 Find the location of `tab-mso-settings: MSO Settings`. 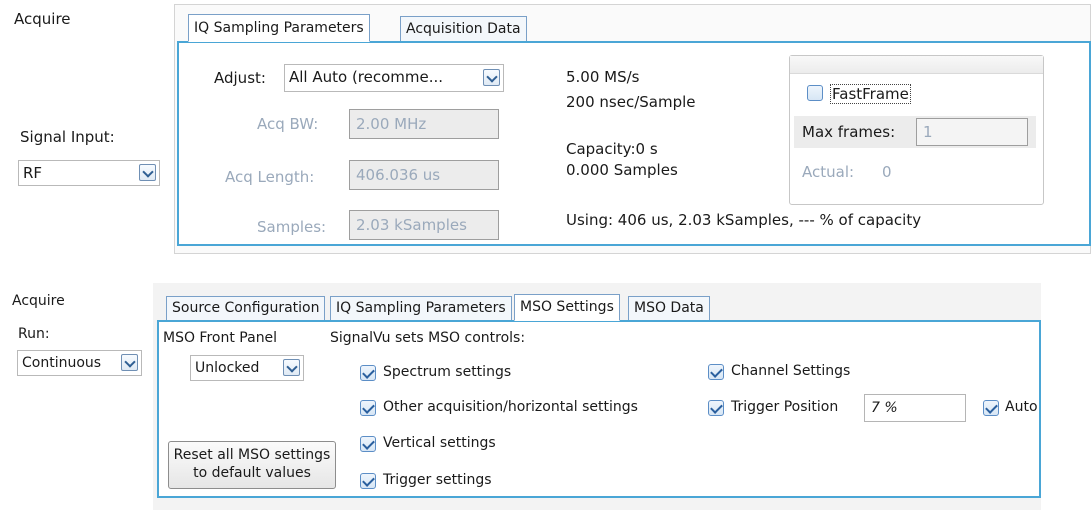

tab-mso-settings: MSO Settings is located at coordinates (567, 307).